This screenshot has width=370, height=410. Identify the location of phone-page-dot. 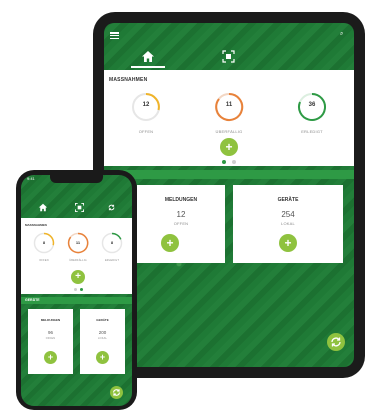
(75, 289).